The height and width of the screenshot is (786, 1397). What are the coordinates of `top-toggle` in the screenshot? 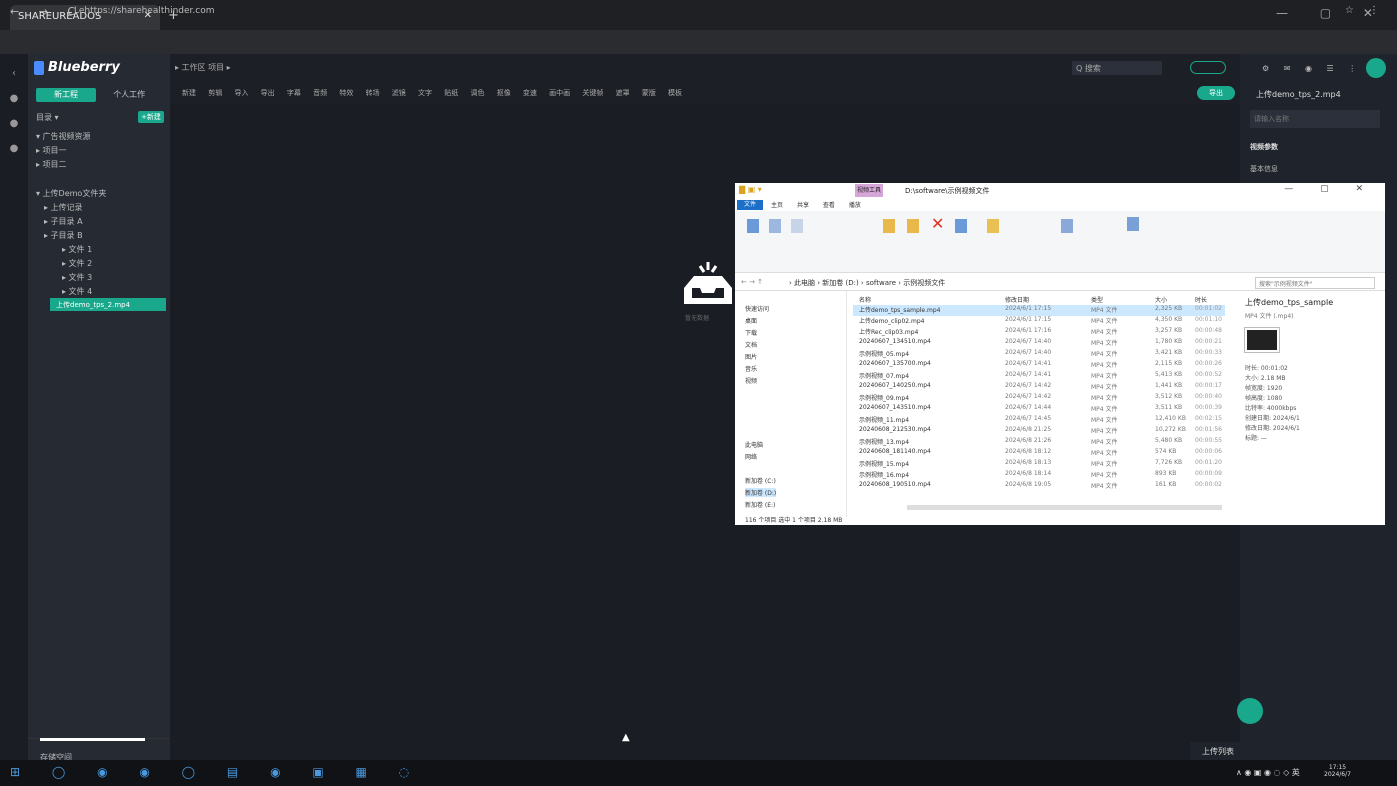 It's located at (1208, 67).